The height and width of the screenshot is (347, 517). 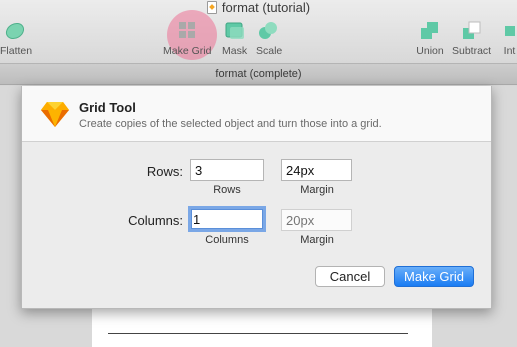 What do you see at coordinates (227, 170) in the screenshot?
I see `rows-input` at bounding box center [227, 170].